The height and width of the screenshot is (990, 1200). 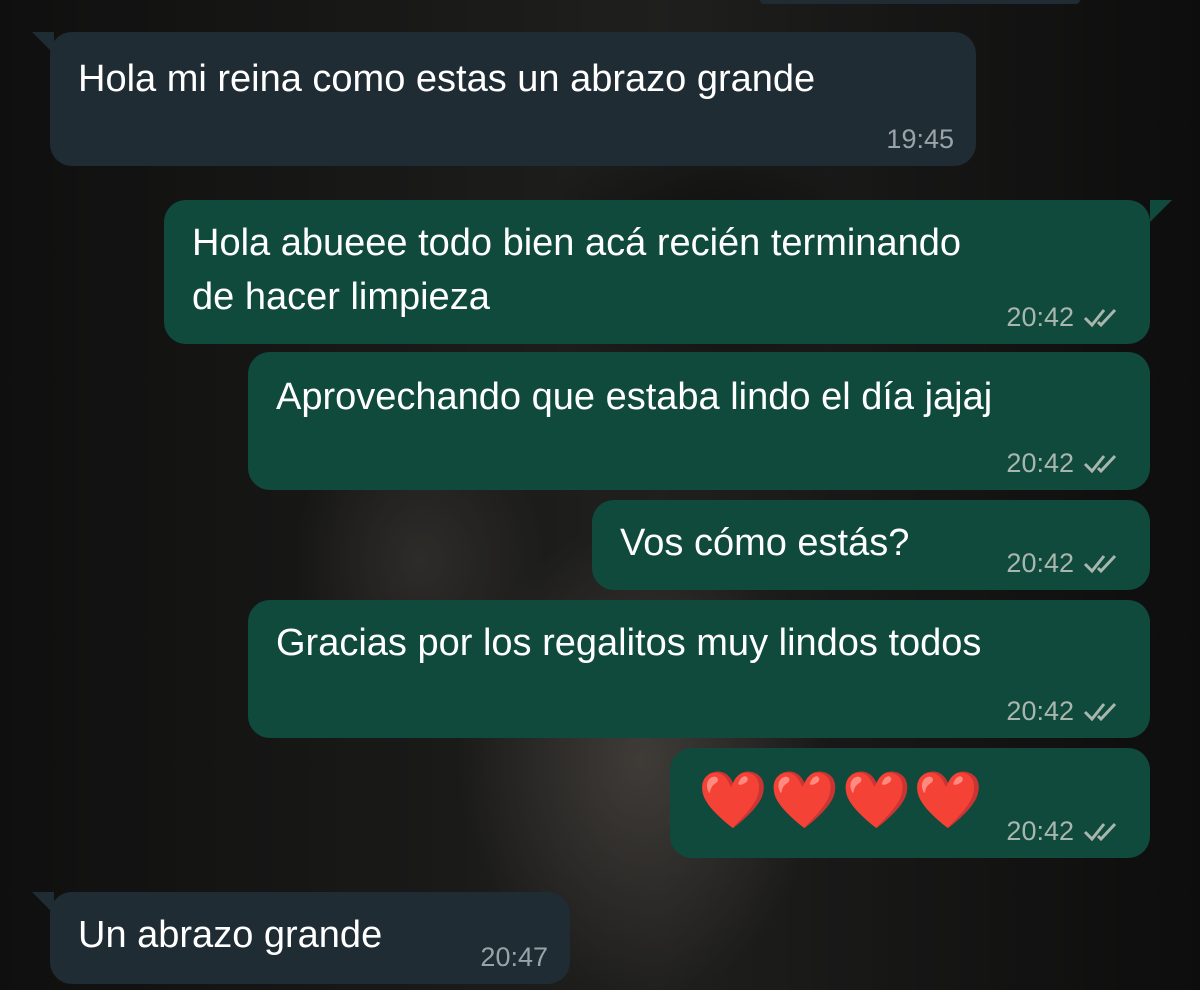 I want to click on message-meta: 19:45, so click(x=920, y=139).